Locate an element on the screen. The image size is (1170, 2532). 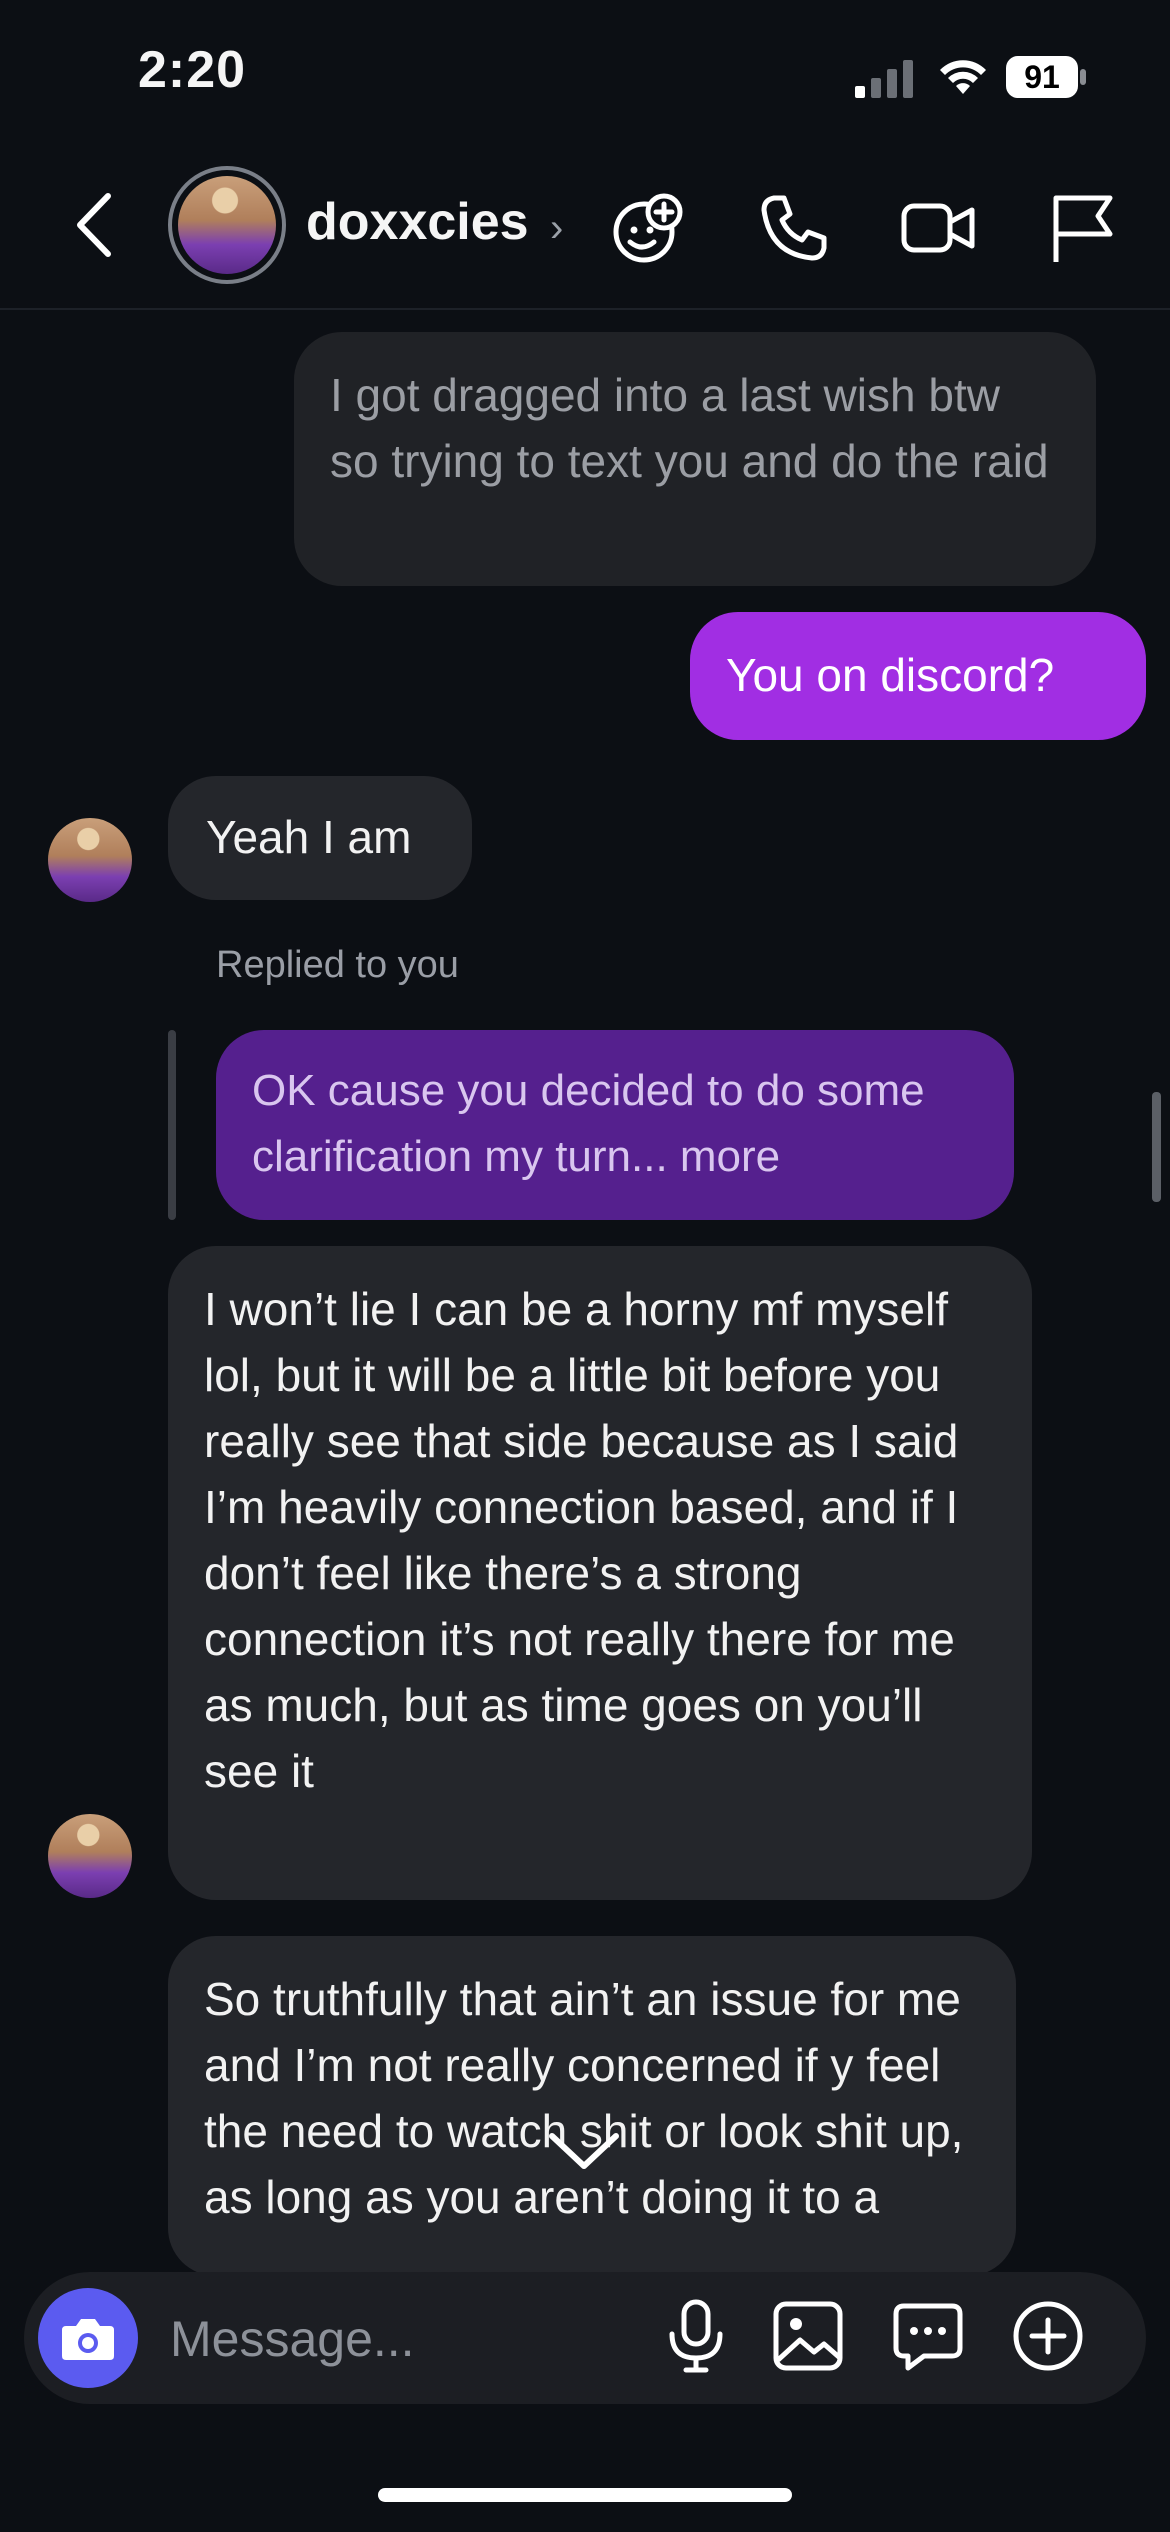
camera-icon is located at coordinates (88, 2339).